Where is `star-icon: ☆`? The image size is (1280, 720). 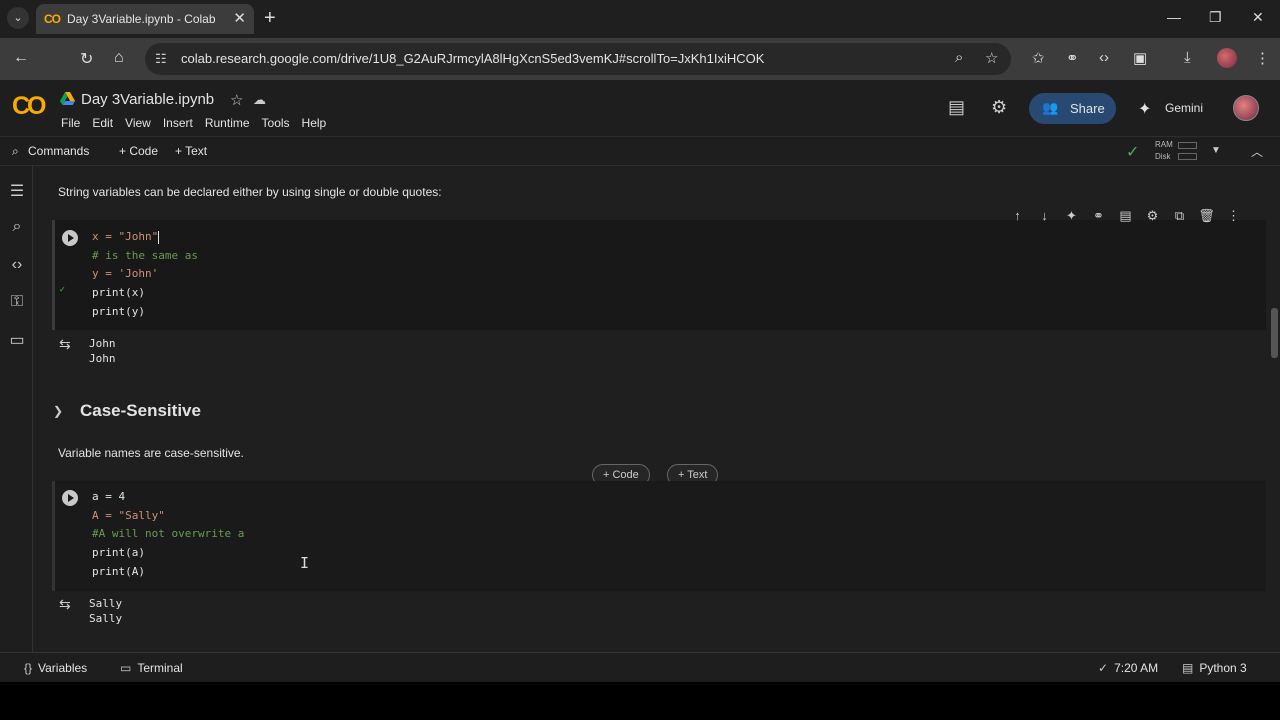 star-icon: ☆ is located at coordinates (236, 100).